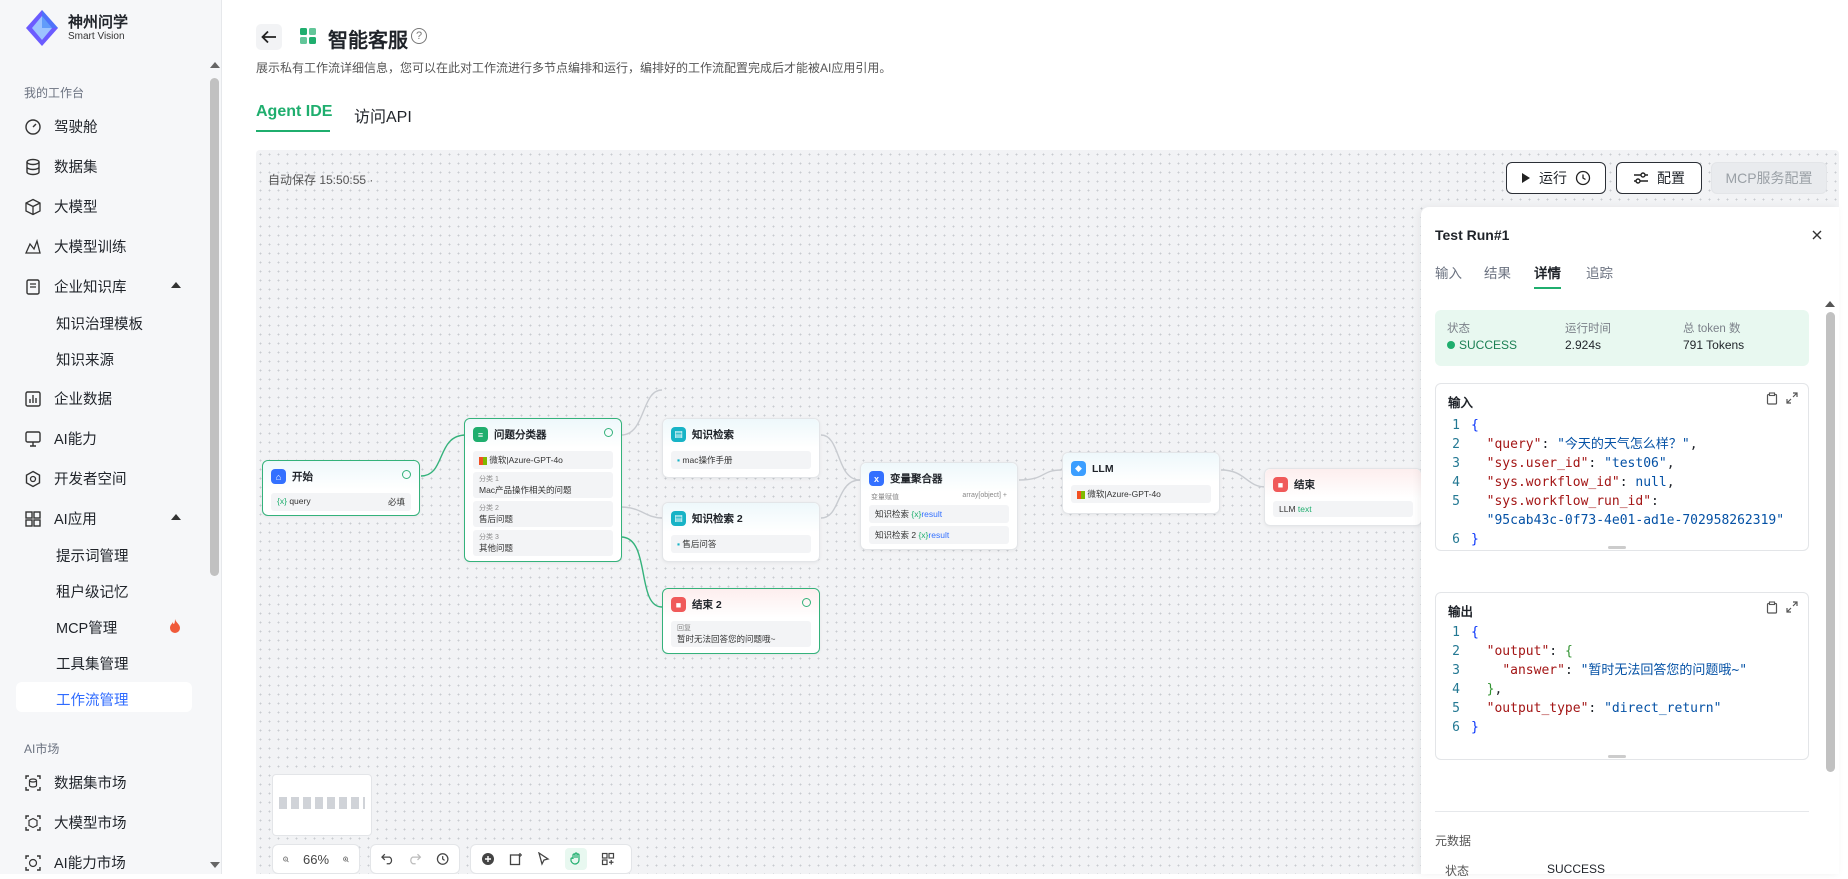 The image size is (1848, 879). What do you see at coordinates (286, 859) in the screenshot?
I see `zoom-out-icon` at bounding box center [286, 859].